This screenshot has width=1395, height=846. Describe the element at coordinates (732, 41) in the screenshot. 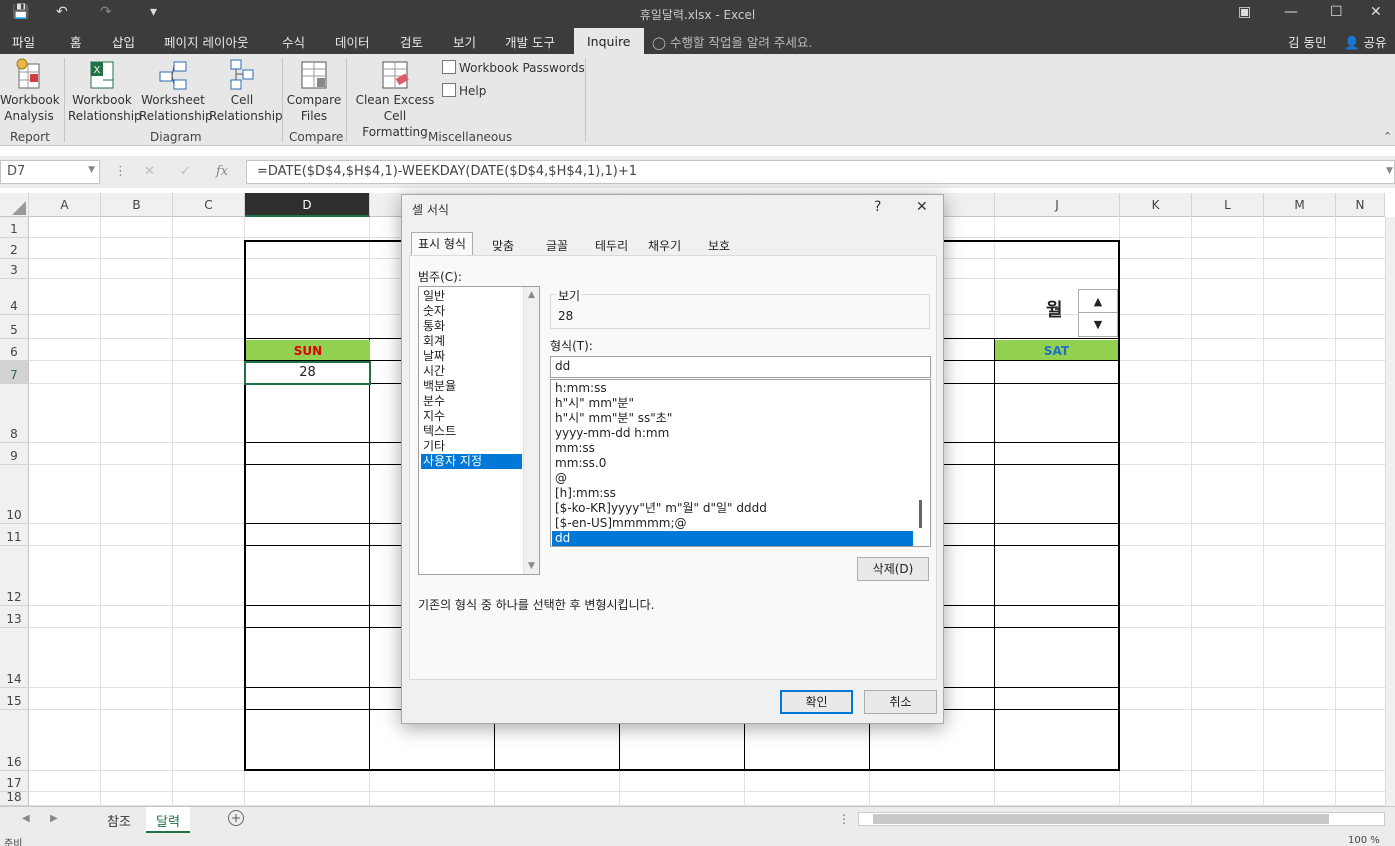

I see `tell-me-box: ◯ 수행할 작업을 알려 주세요.` at that location.